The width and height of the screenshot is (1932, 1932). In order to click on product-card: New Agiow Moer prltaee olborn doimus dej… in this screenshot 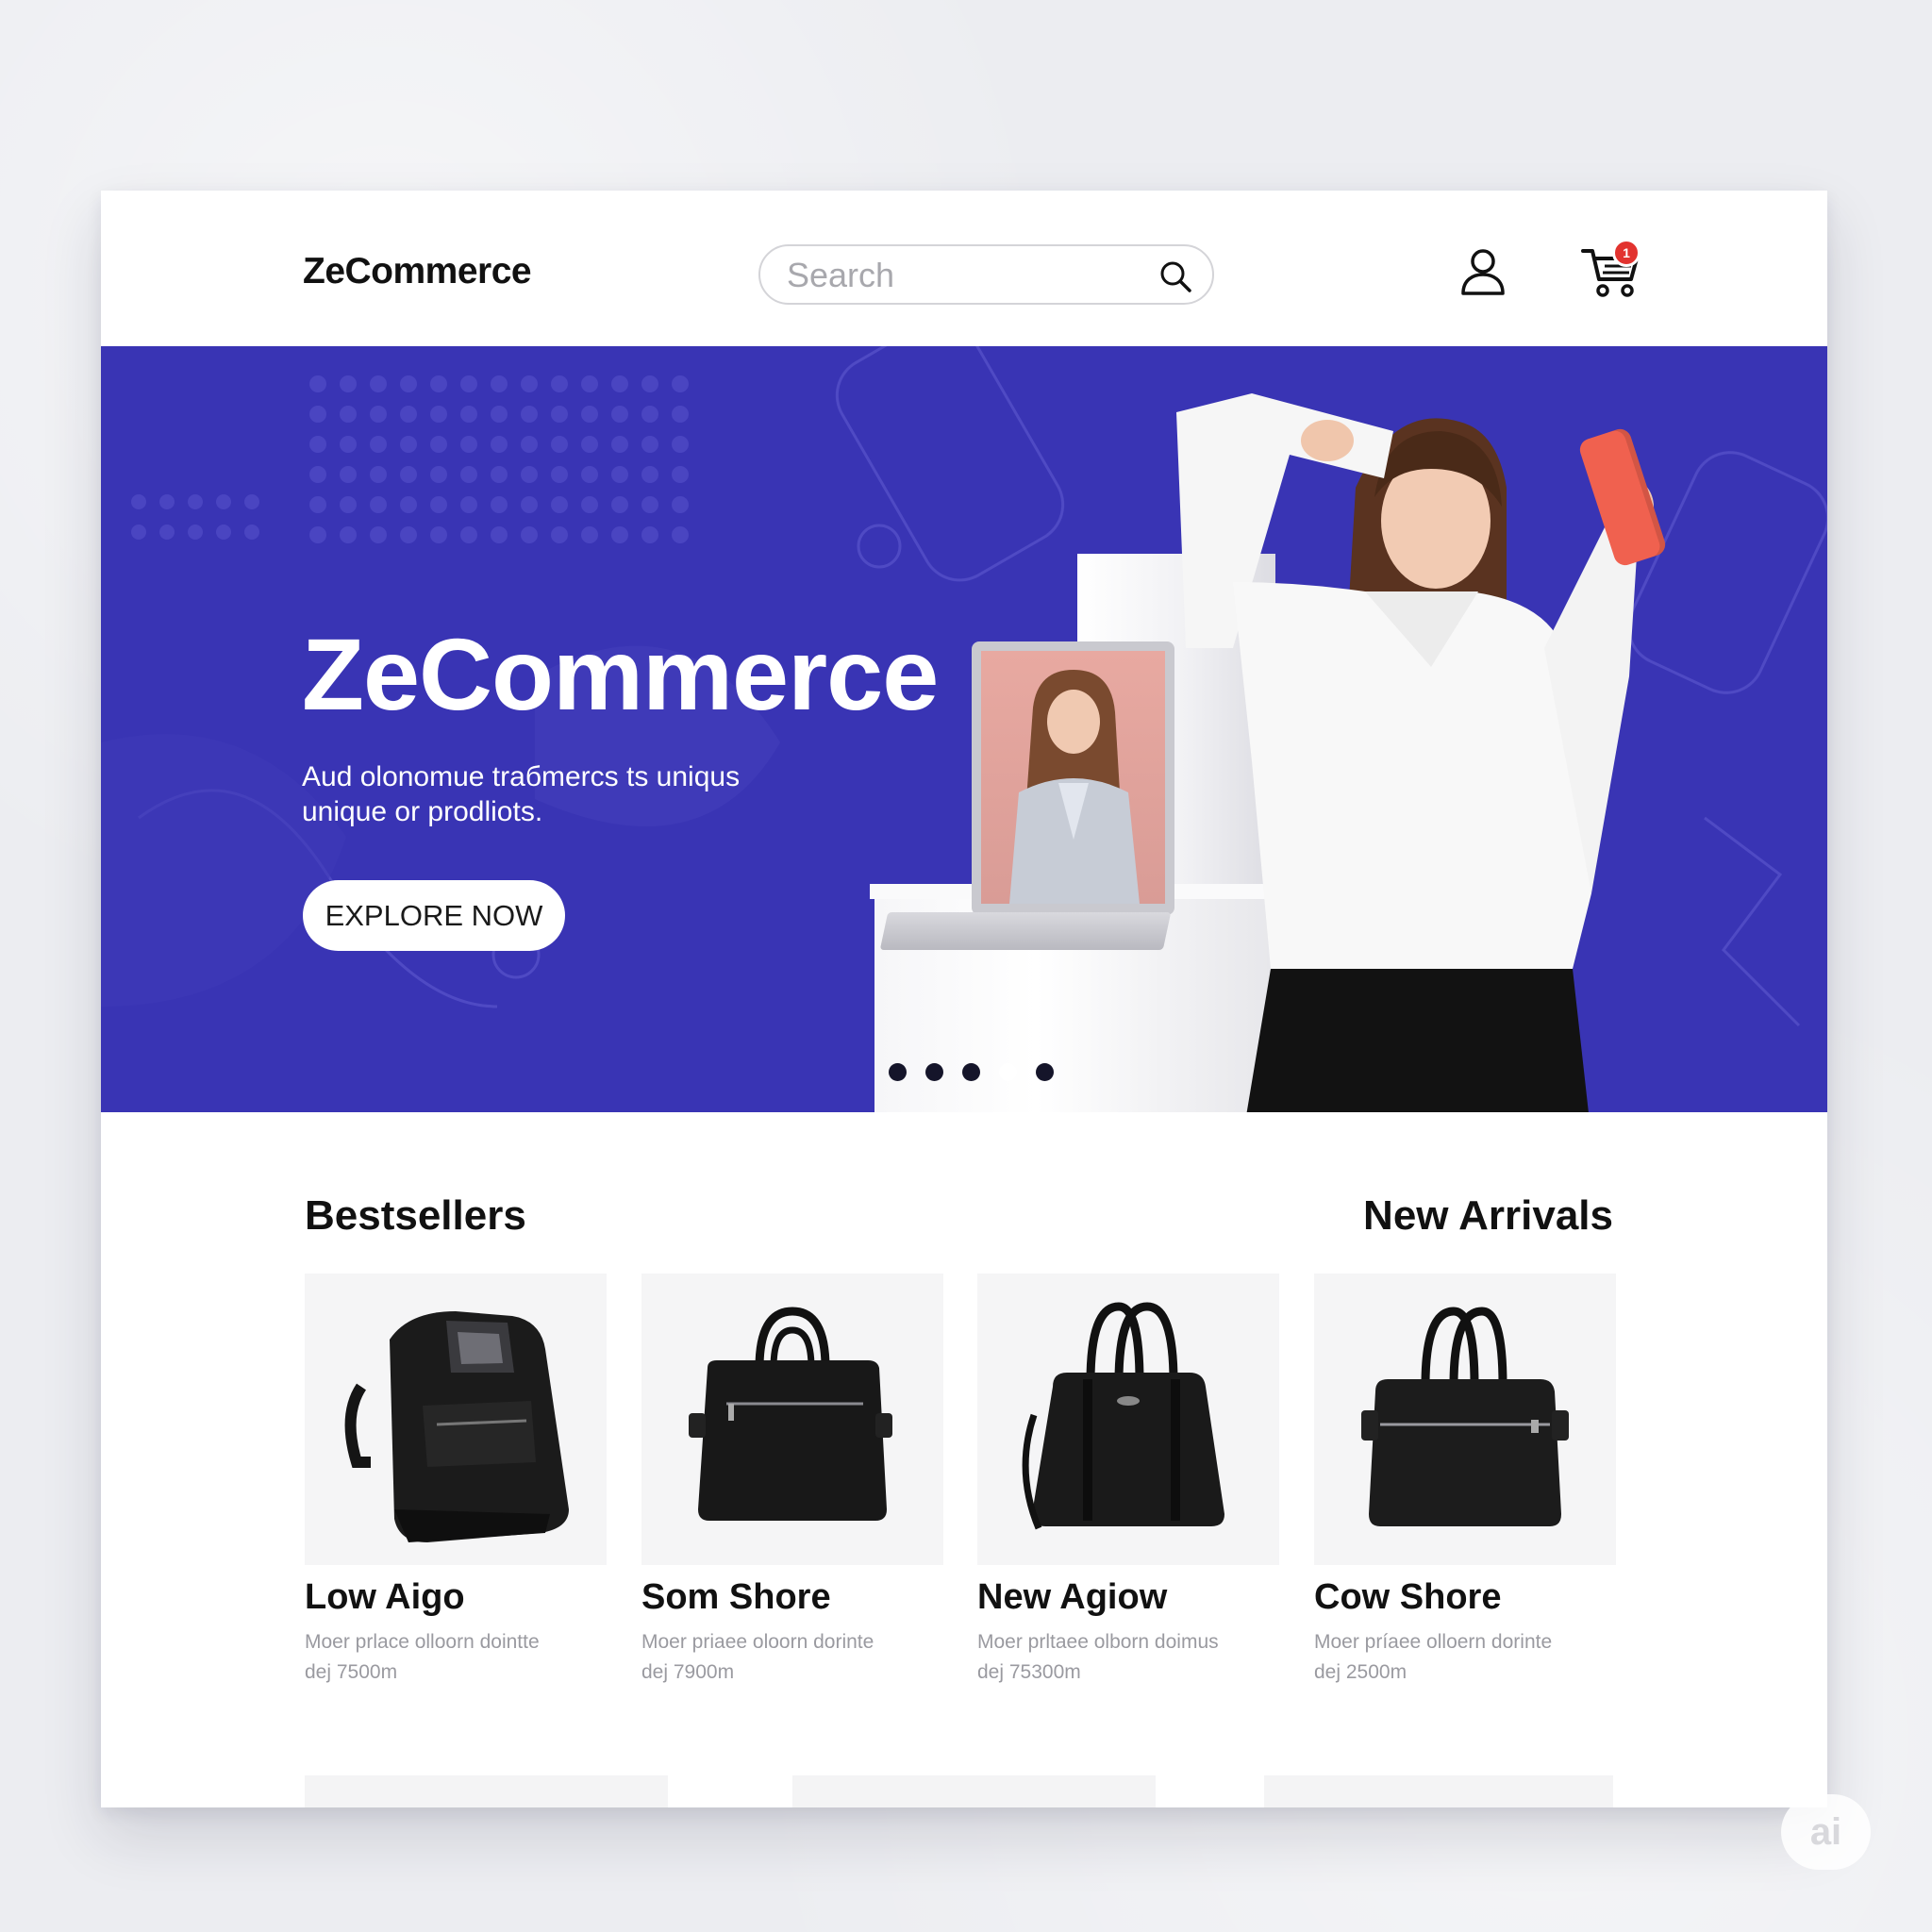, I will do `click(1128, 1491)`.